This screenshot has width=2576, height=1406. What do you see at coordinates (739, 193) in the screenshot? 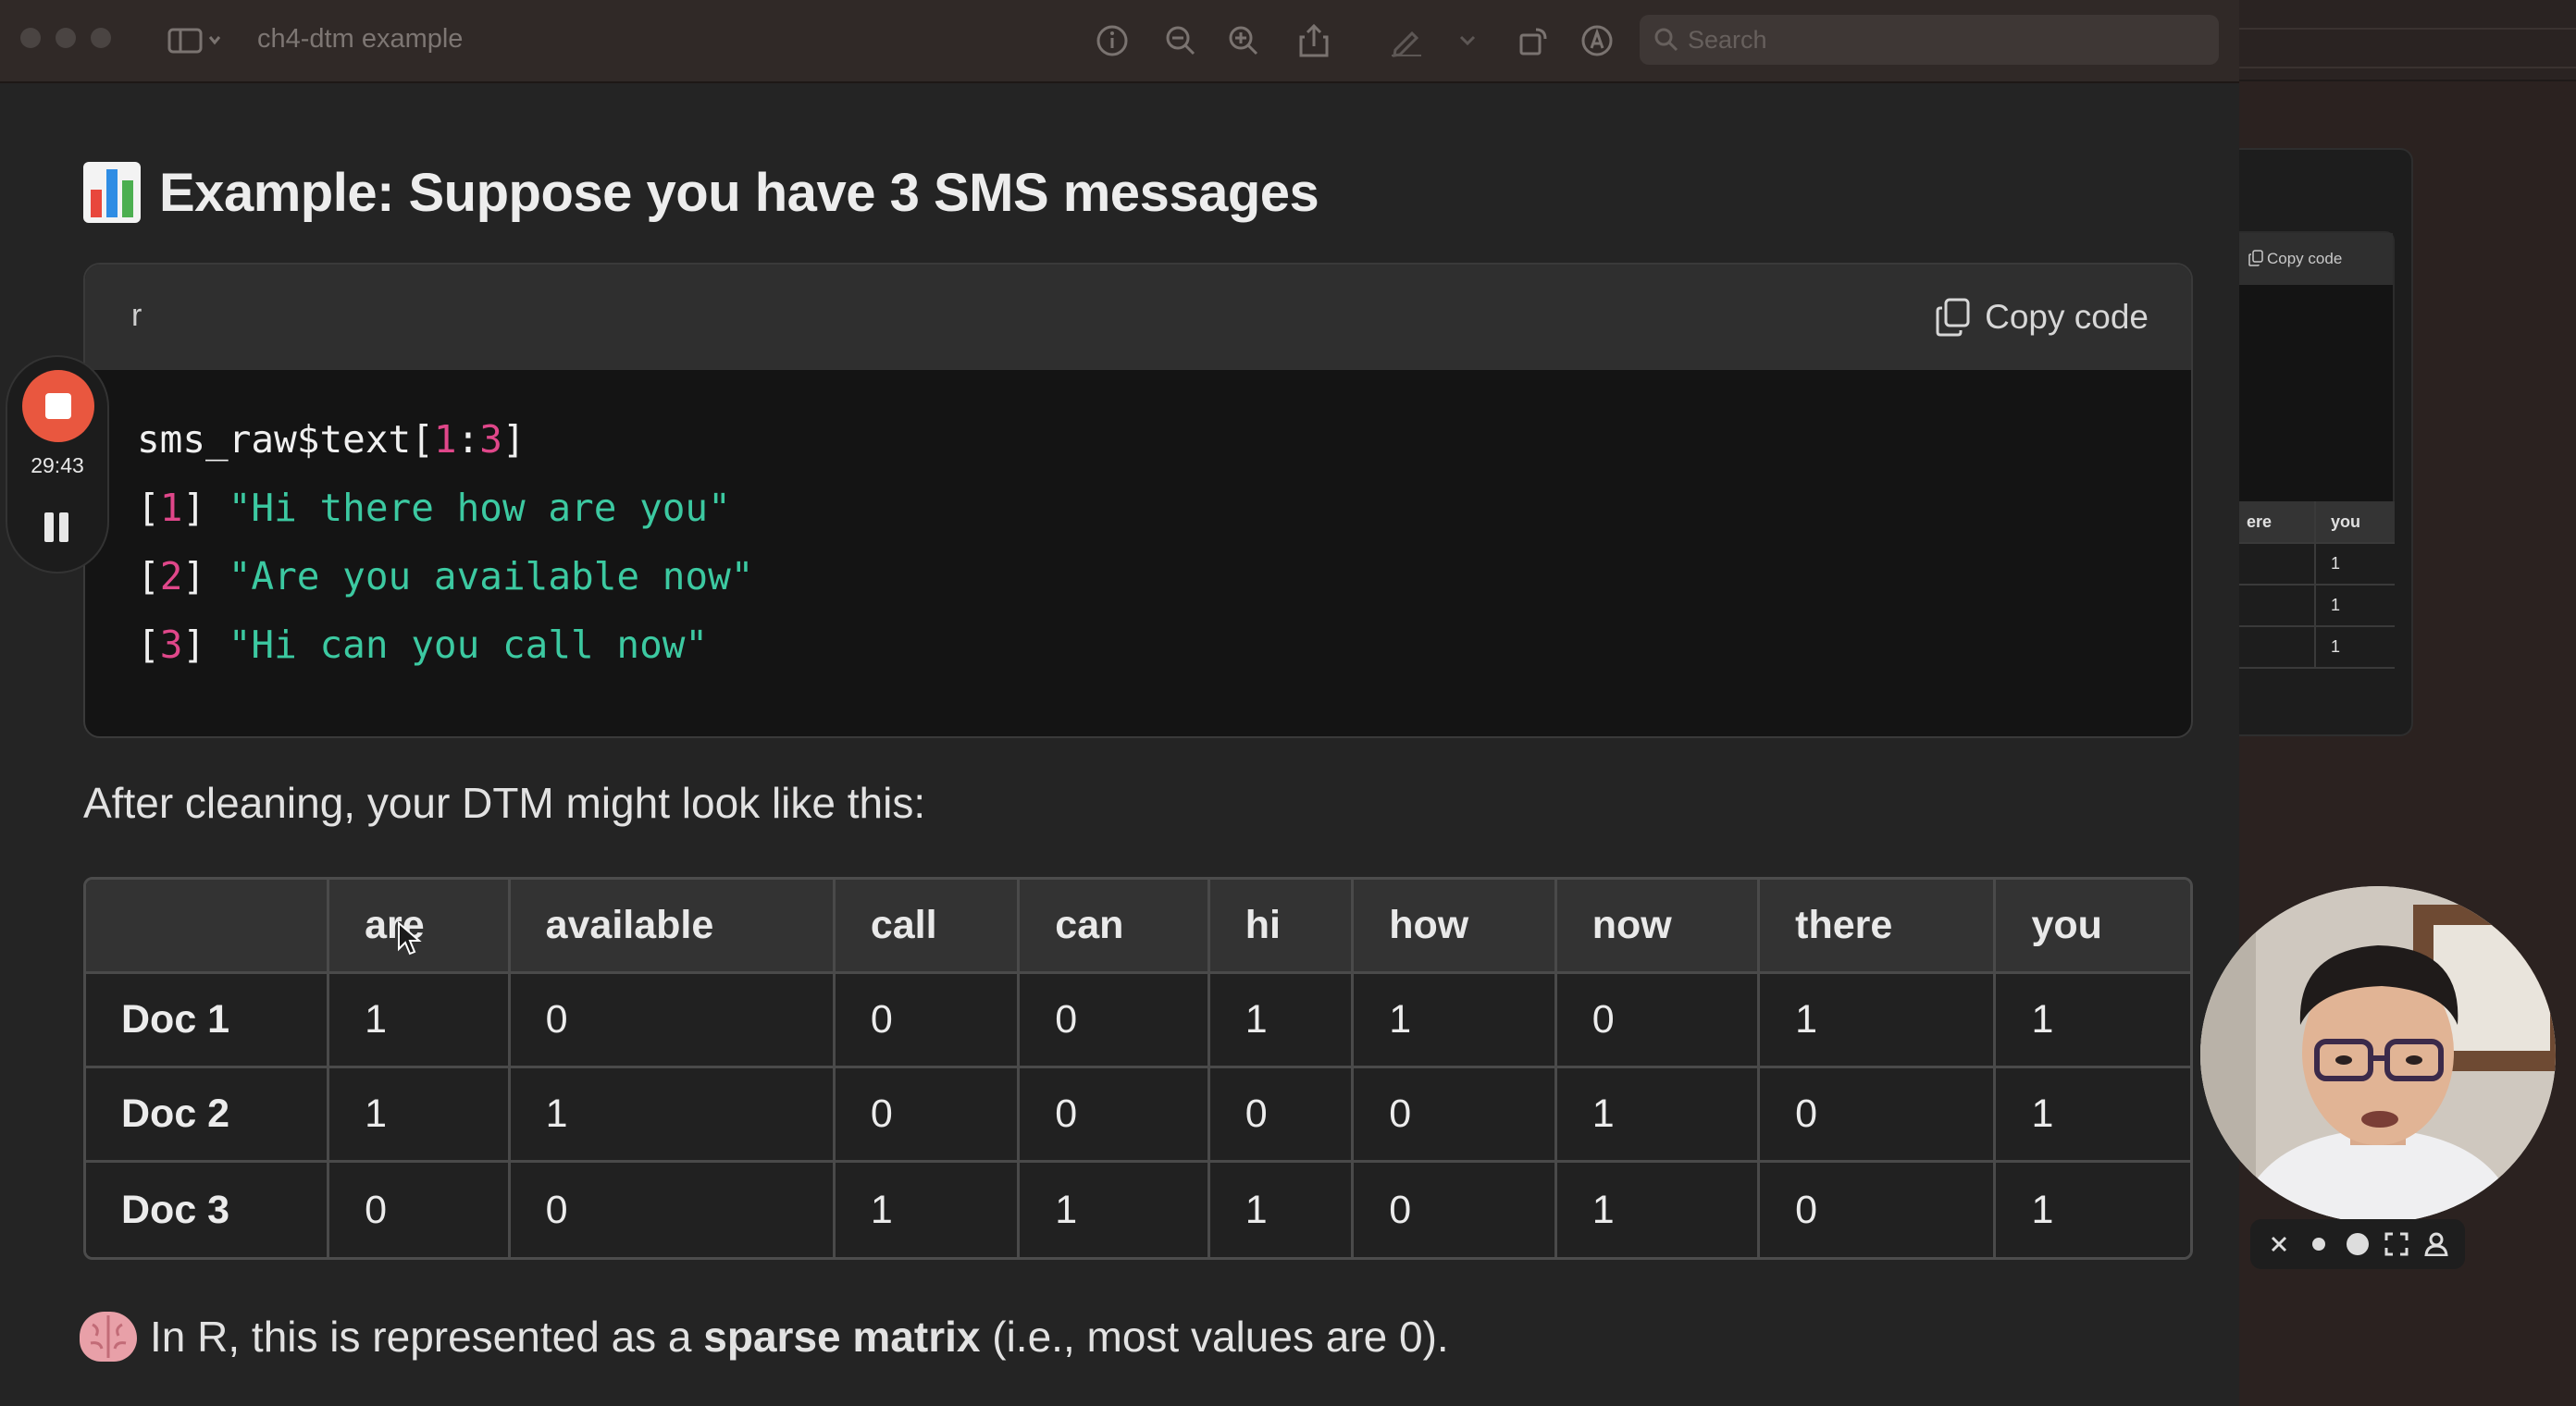
I see `heading-text: Example: Suppose you have 3 SMS messages` at bounding box center [739, 193].